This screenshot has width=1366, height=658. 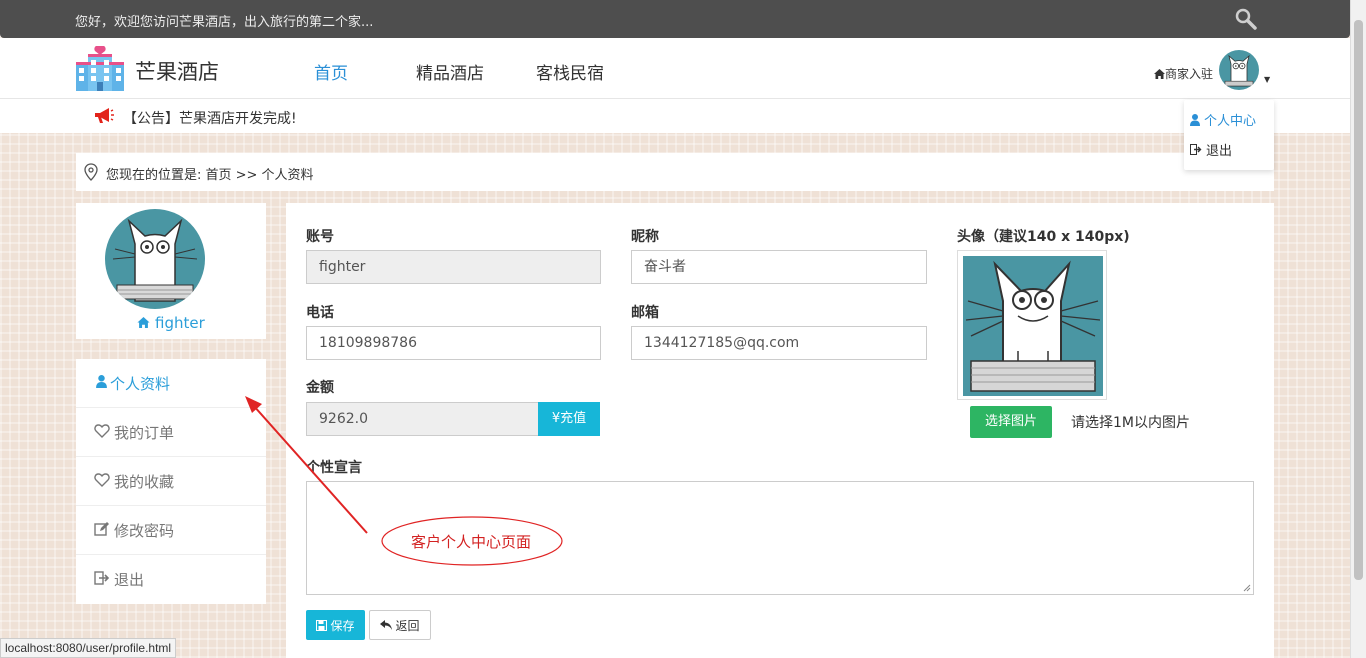 I want to click on dropdown-item-logout: 退出, so click(x=1211, y=149).